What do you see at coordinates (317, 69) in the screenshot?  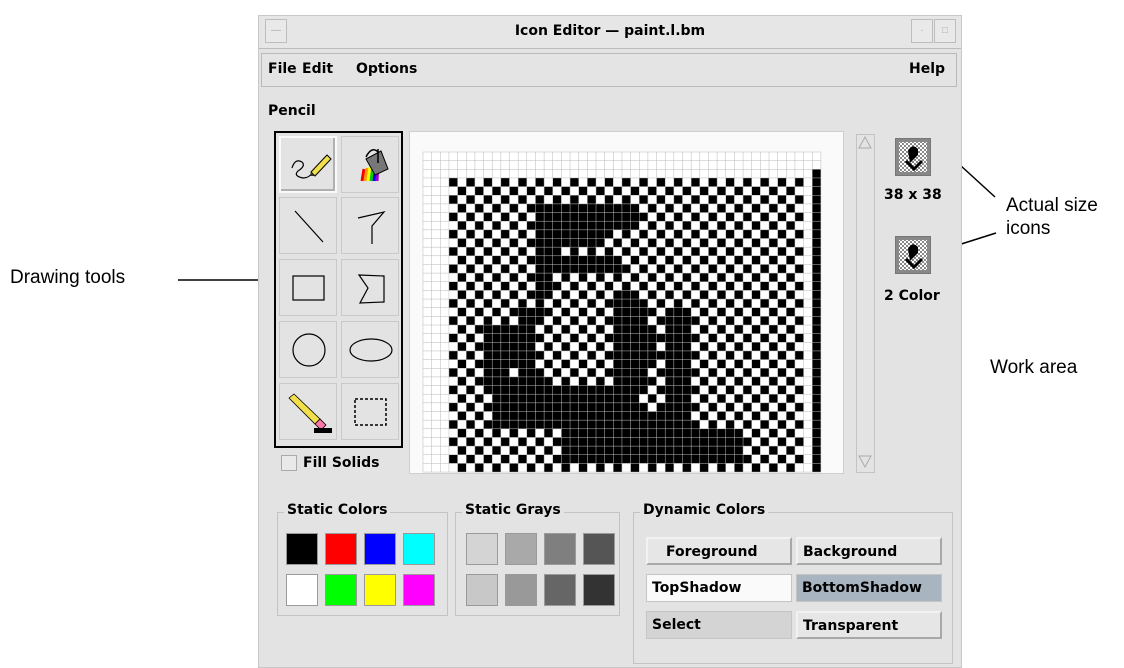 I see `menu-edit: Edit` at bounding box center [317, 69].